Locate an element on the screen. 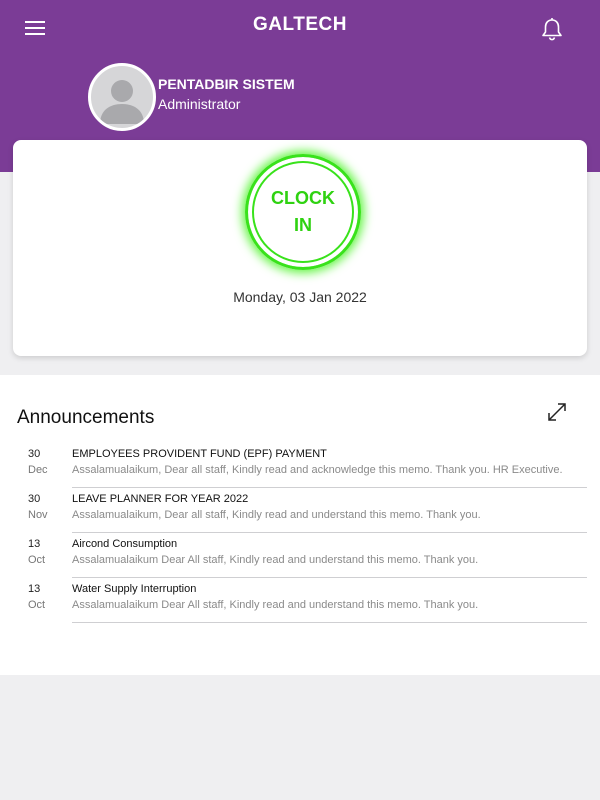  user-role: Administrator is located at coordinates (199, 104).